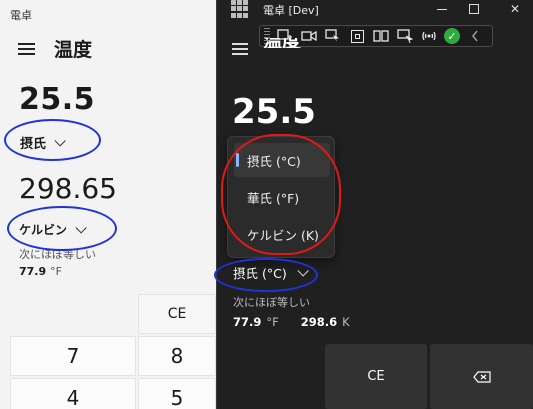 The width and height of the screenshot is (533, 409). Describe the element at coordinates (291, 10) in the screenshot. I see `window-title: 電卓 [Dev]` at that location.